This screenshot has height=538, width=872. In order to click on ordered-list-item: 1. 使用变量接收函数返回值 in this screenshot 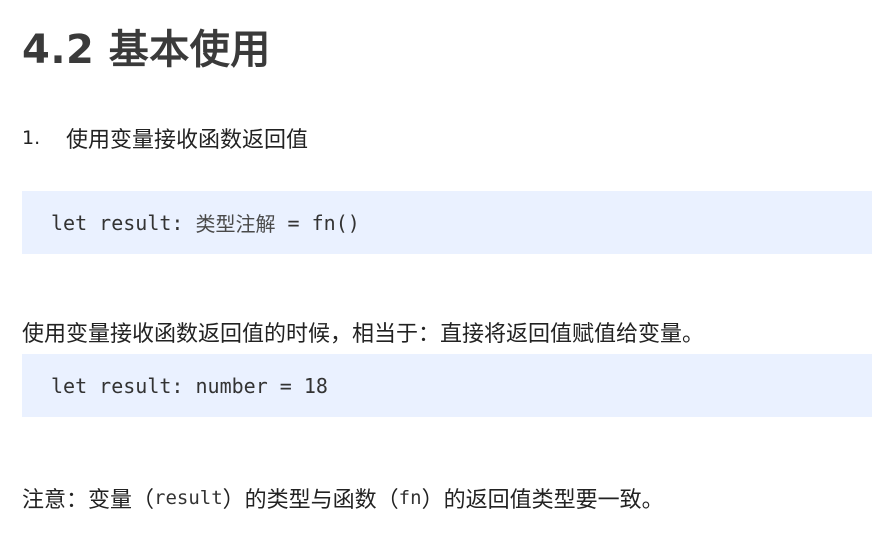, I will do `click(165, 138)`.